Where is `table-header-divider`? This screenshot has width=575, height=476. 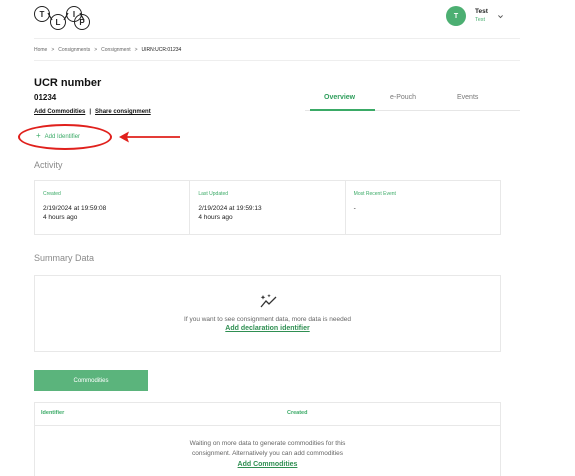 table-header-divider is located at coordinates (267, 425).